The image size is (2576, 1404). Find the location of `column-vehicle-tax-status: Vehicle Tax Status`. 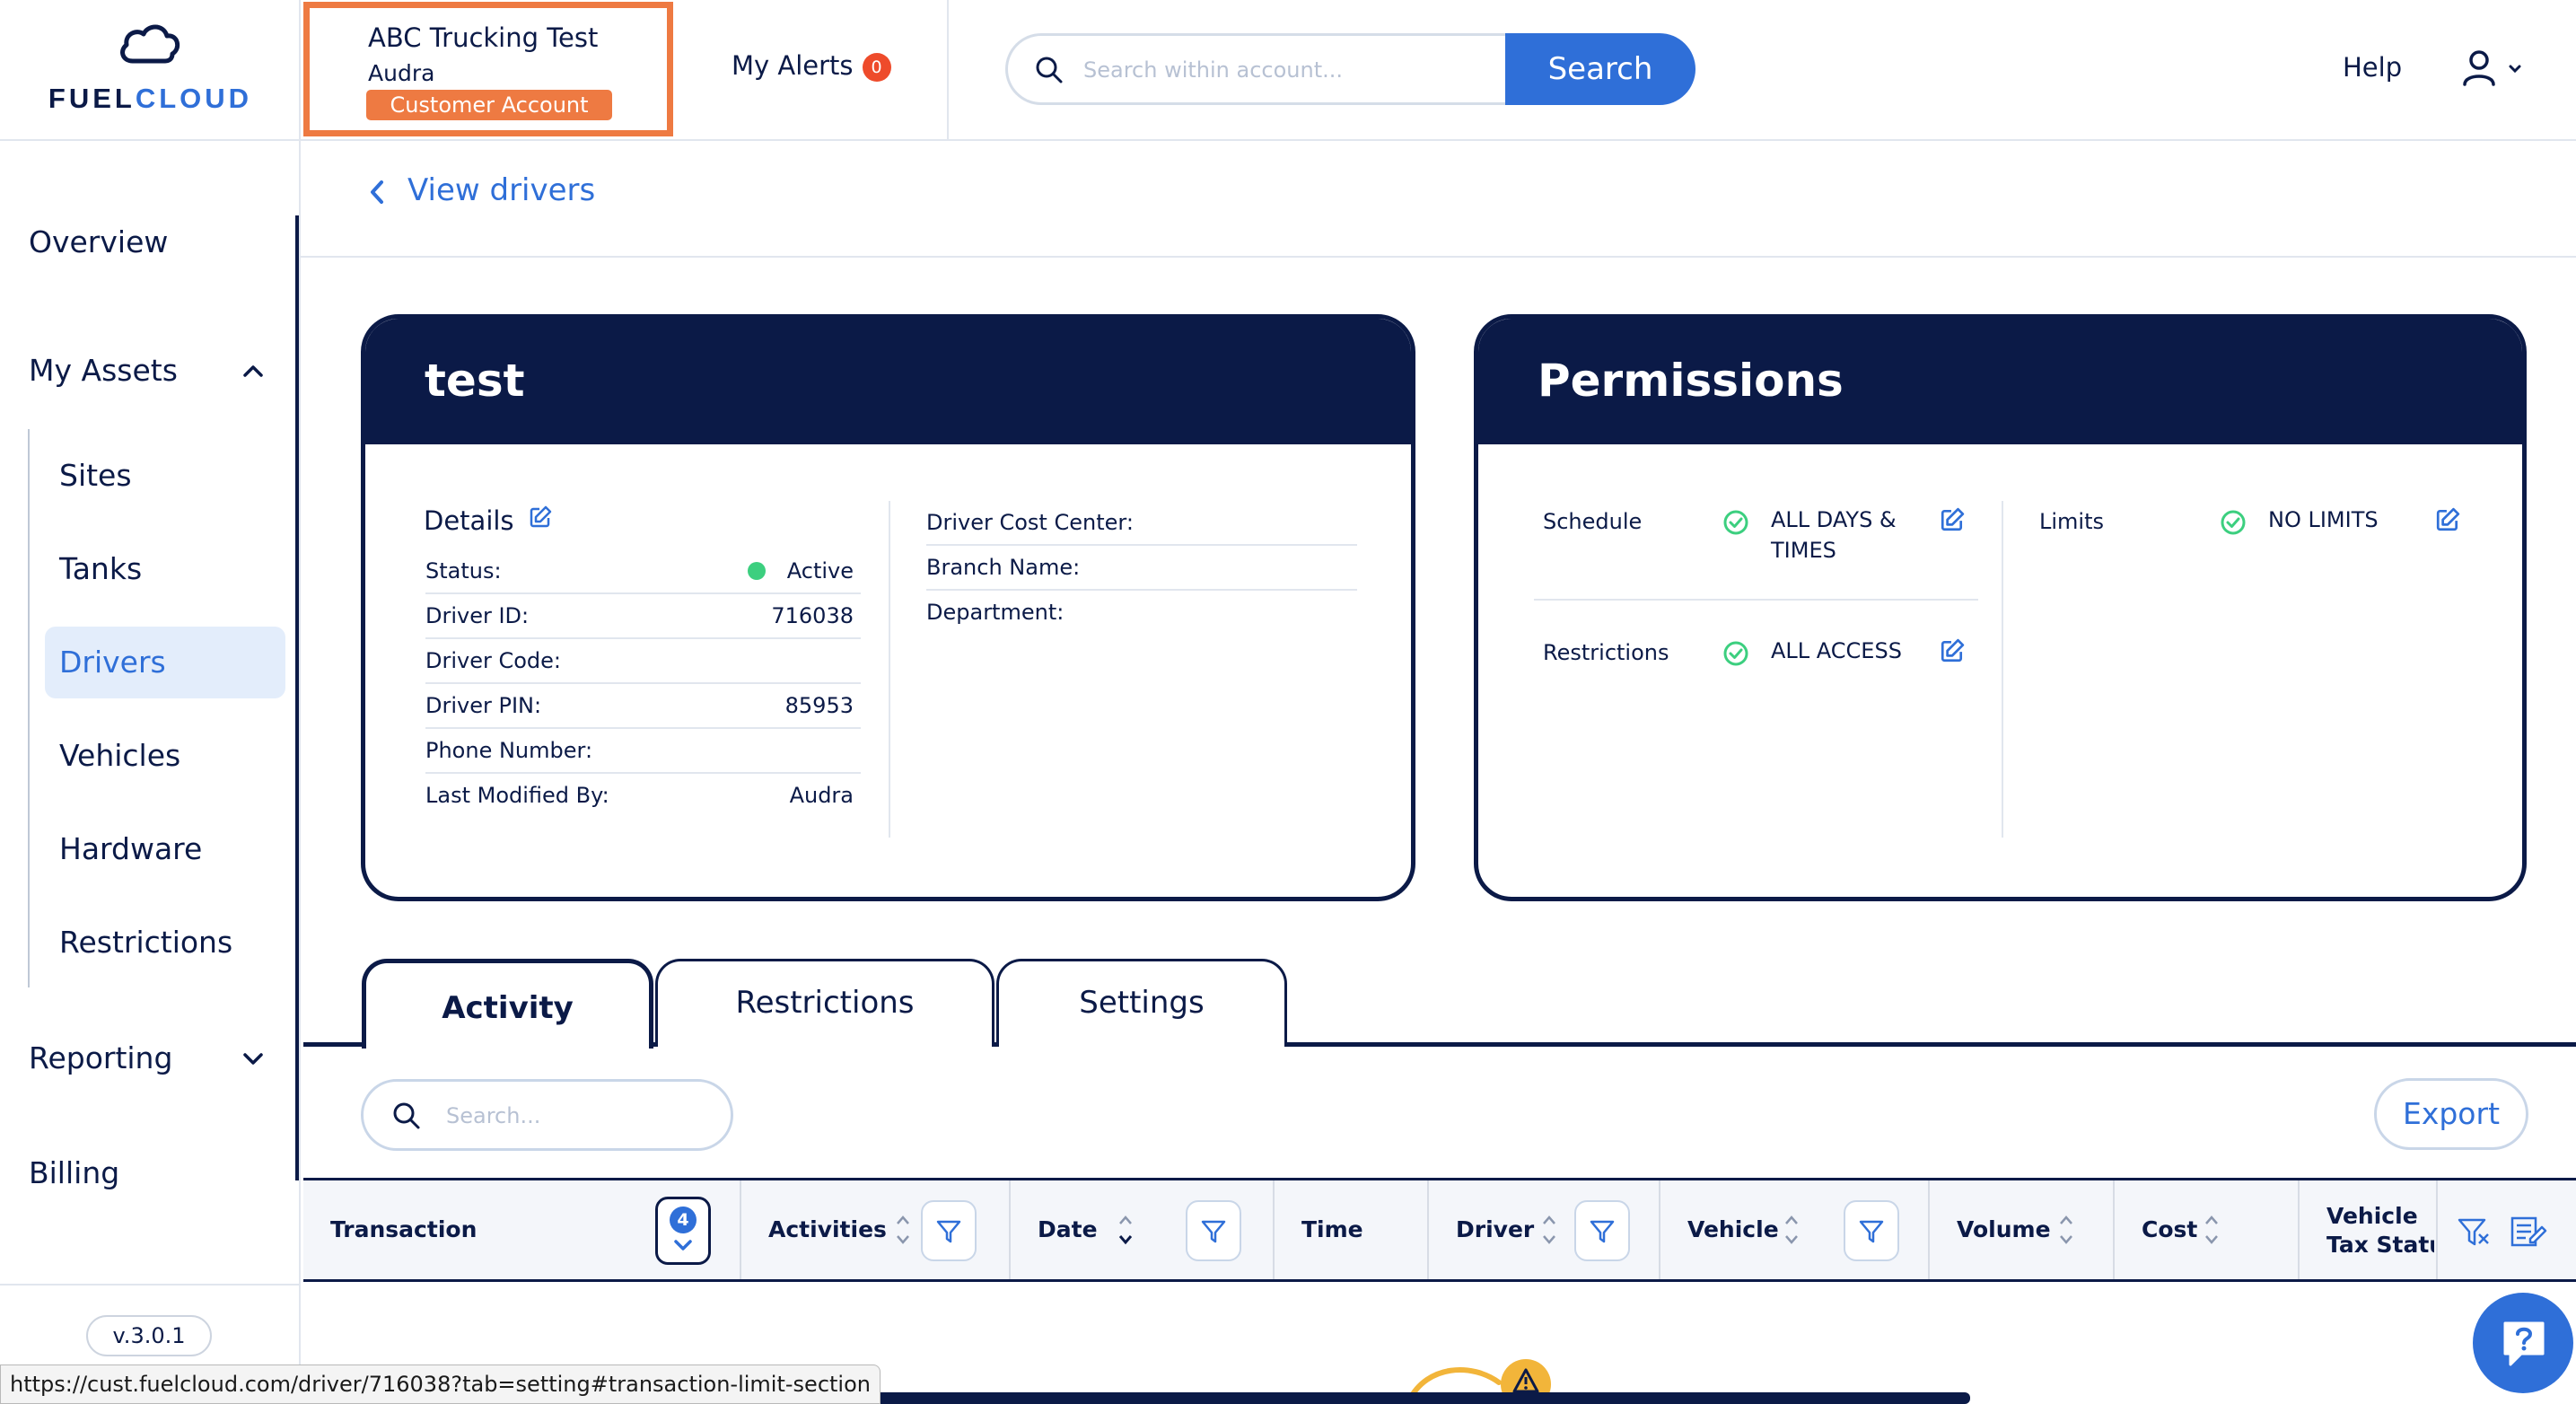

column-vehicle-tax-status: Vehicle Tax Status is located at coordinates (2438, 1229).